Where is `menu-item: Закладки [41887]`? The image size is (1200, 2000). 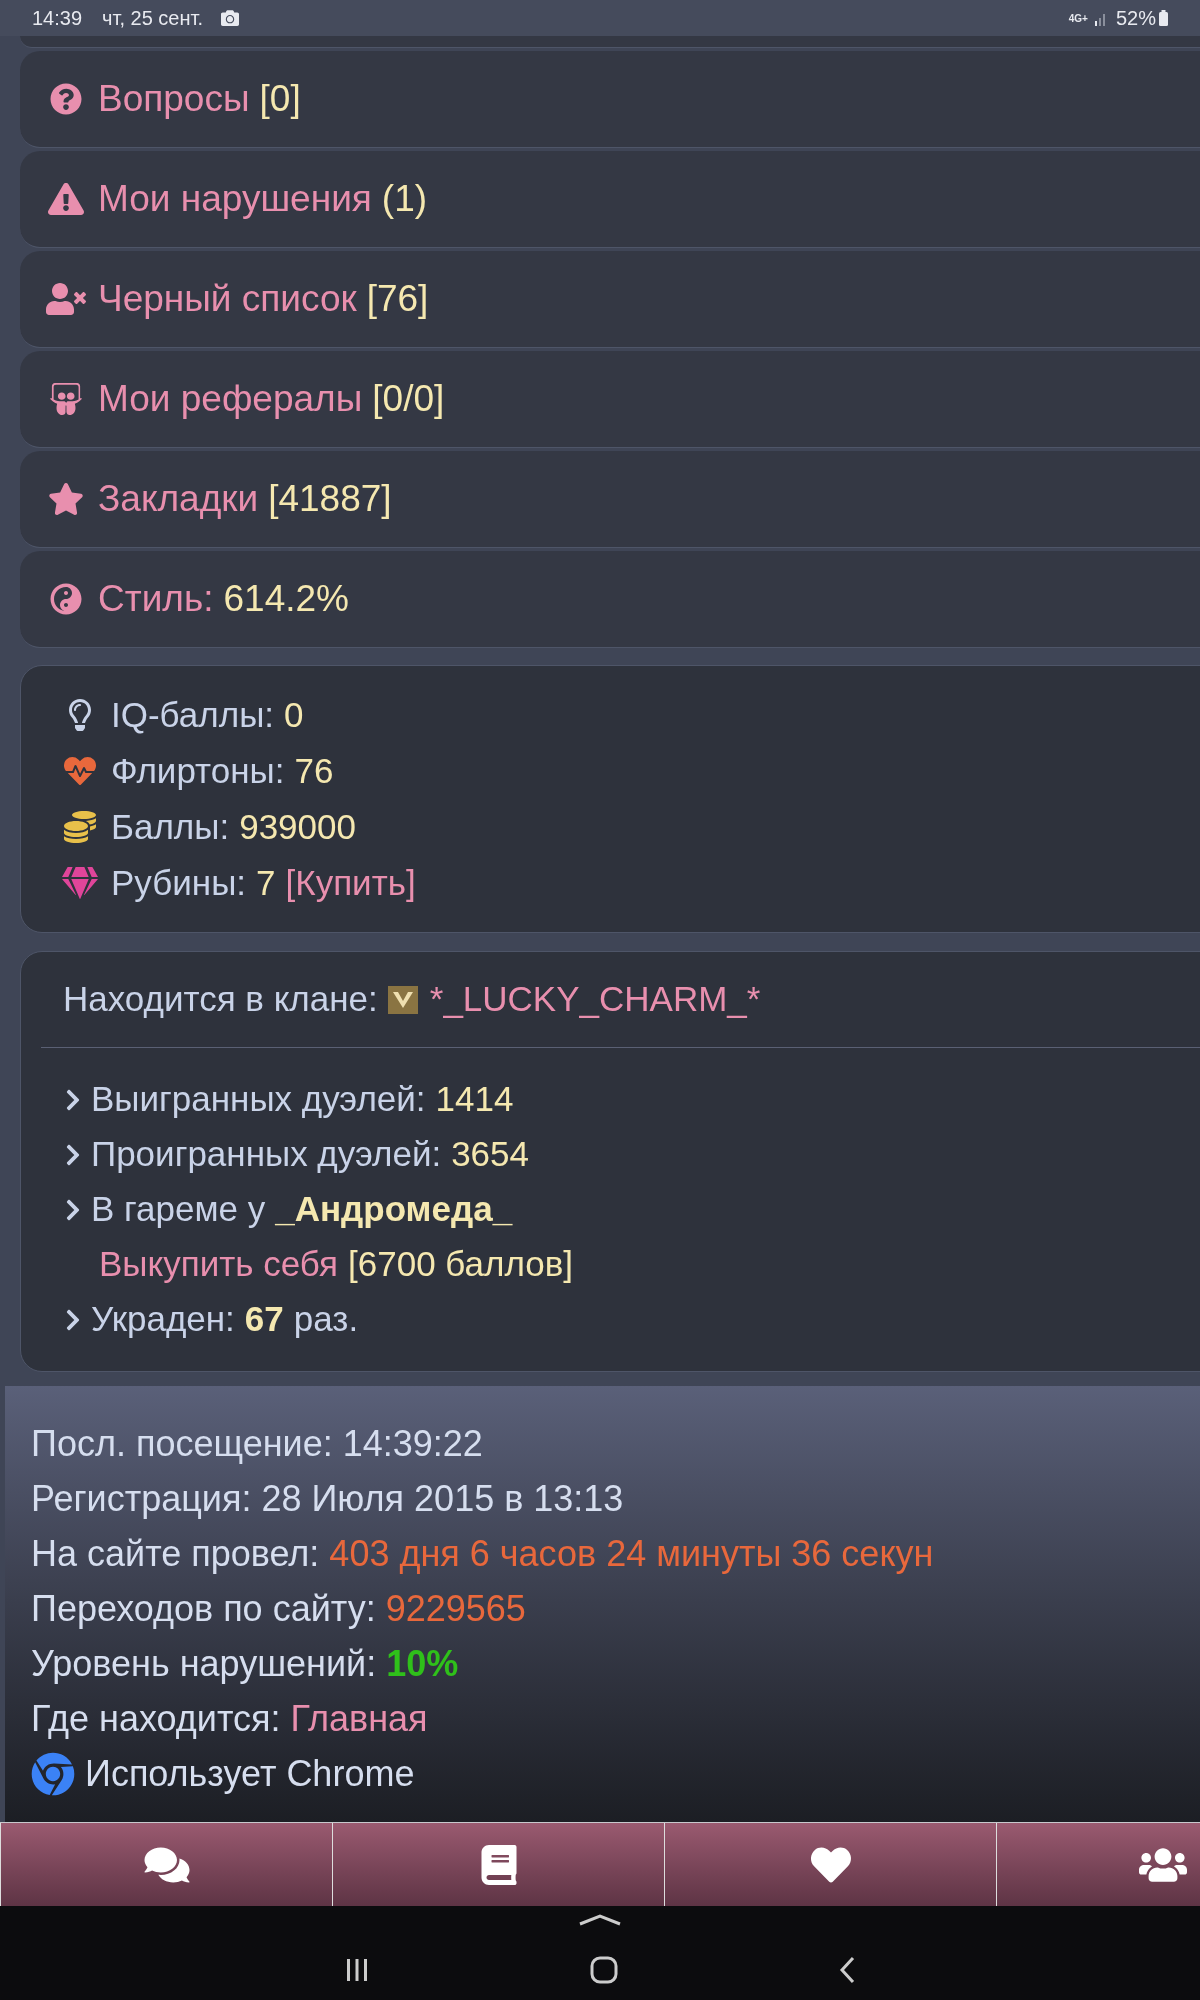 menu-item: Закладки [41887] is located at coordinates (610, 499).